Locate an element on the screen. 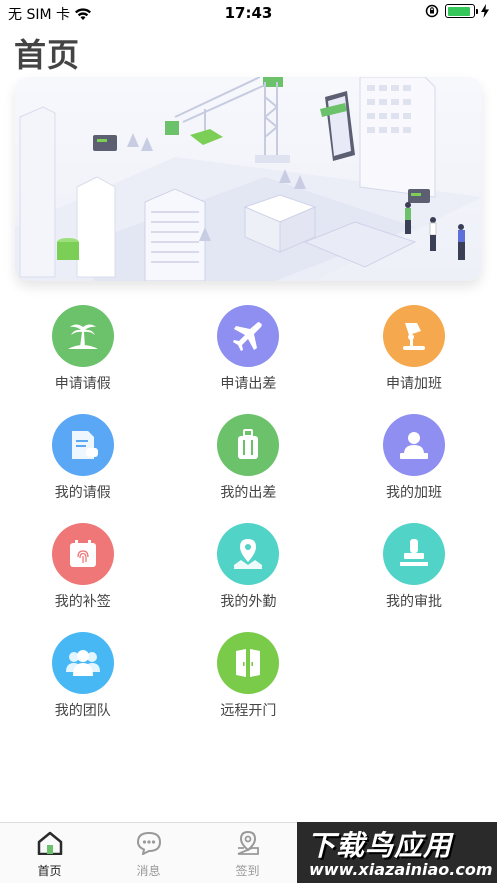 Image resolution: width=497 pixels, height=883 pixels. worker-at-desk-icon is located at coordinates (413, 445).